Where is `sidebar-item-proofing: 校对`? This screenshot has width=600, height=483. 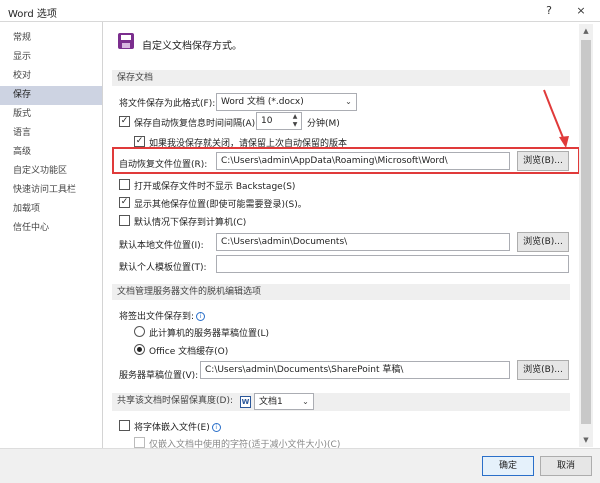
sidebar-item-proofing: 校对 is located at coordinates (51, 76).